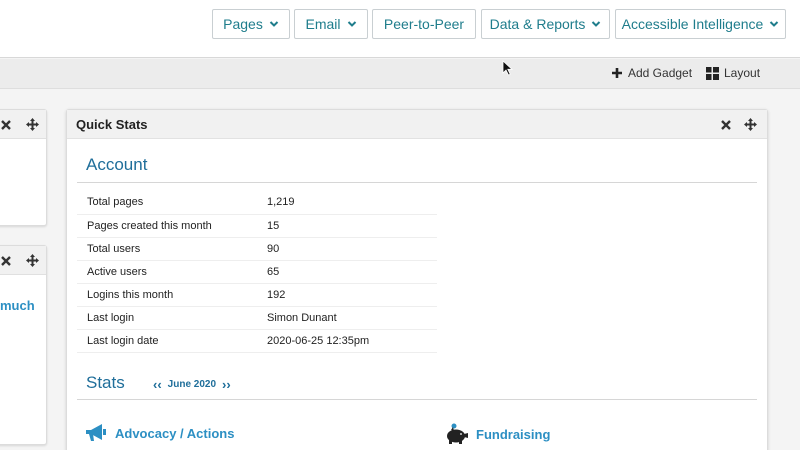 Image resolution: width=800 pixels, height=450 pixels. Describe the element at coordinates (257, 248) in the screenshot. I see `table-row: Total users 90` at that location.